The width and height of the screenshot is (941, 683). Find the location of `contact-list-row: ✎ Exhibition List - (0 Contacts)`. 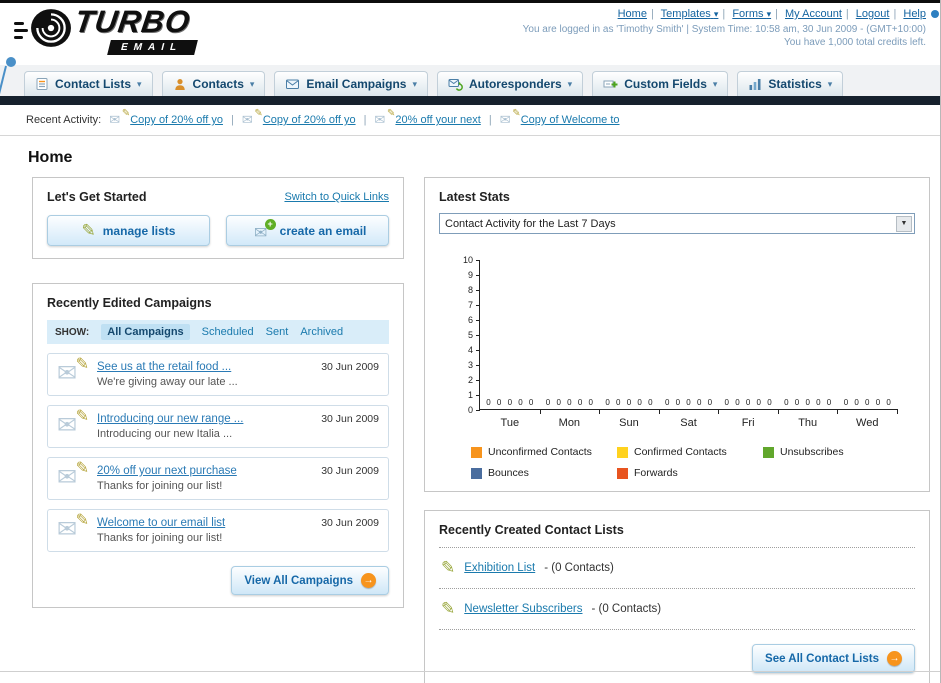

contact-list-row: ✎ Exhibition List - (0 Contacts) is located at coordinates (677, 568).